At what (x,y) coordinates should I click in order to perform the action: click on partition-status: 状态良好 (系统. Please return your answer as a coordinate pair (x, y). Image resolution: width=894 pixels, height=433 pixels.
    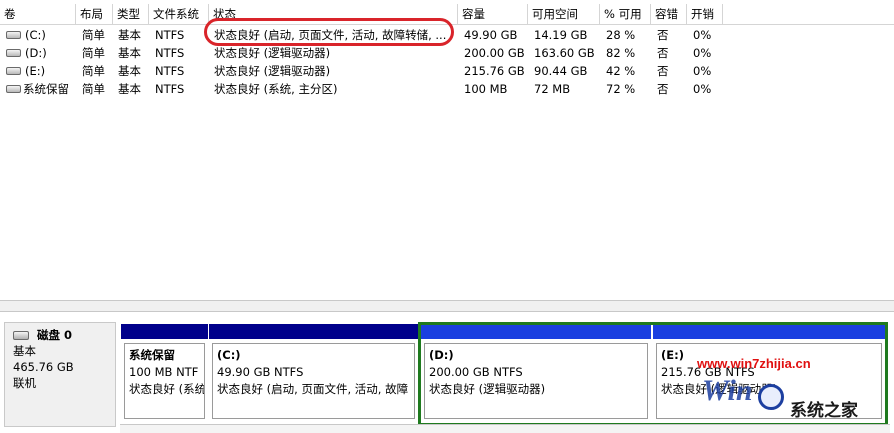
    Looking at the image, I should click on (167, 389).